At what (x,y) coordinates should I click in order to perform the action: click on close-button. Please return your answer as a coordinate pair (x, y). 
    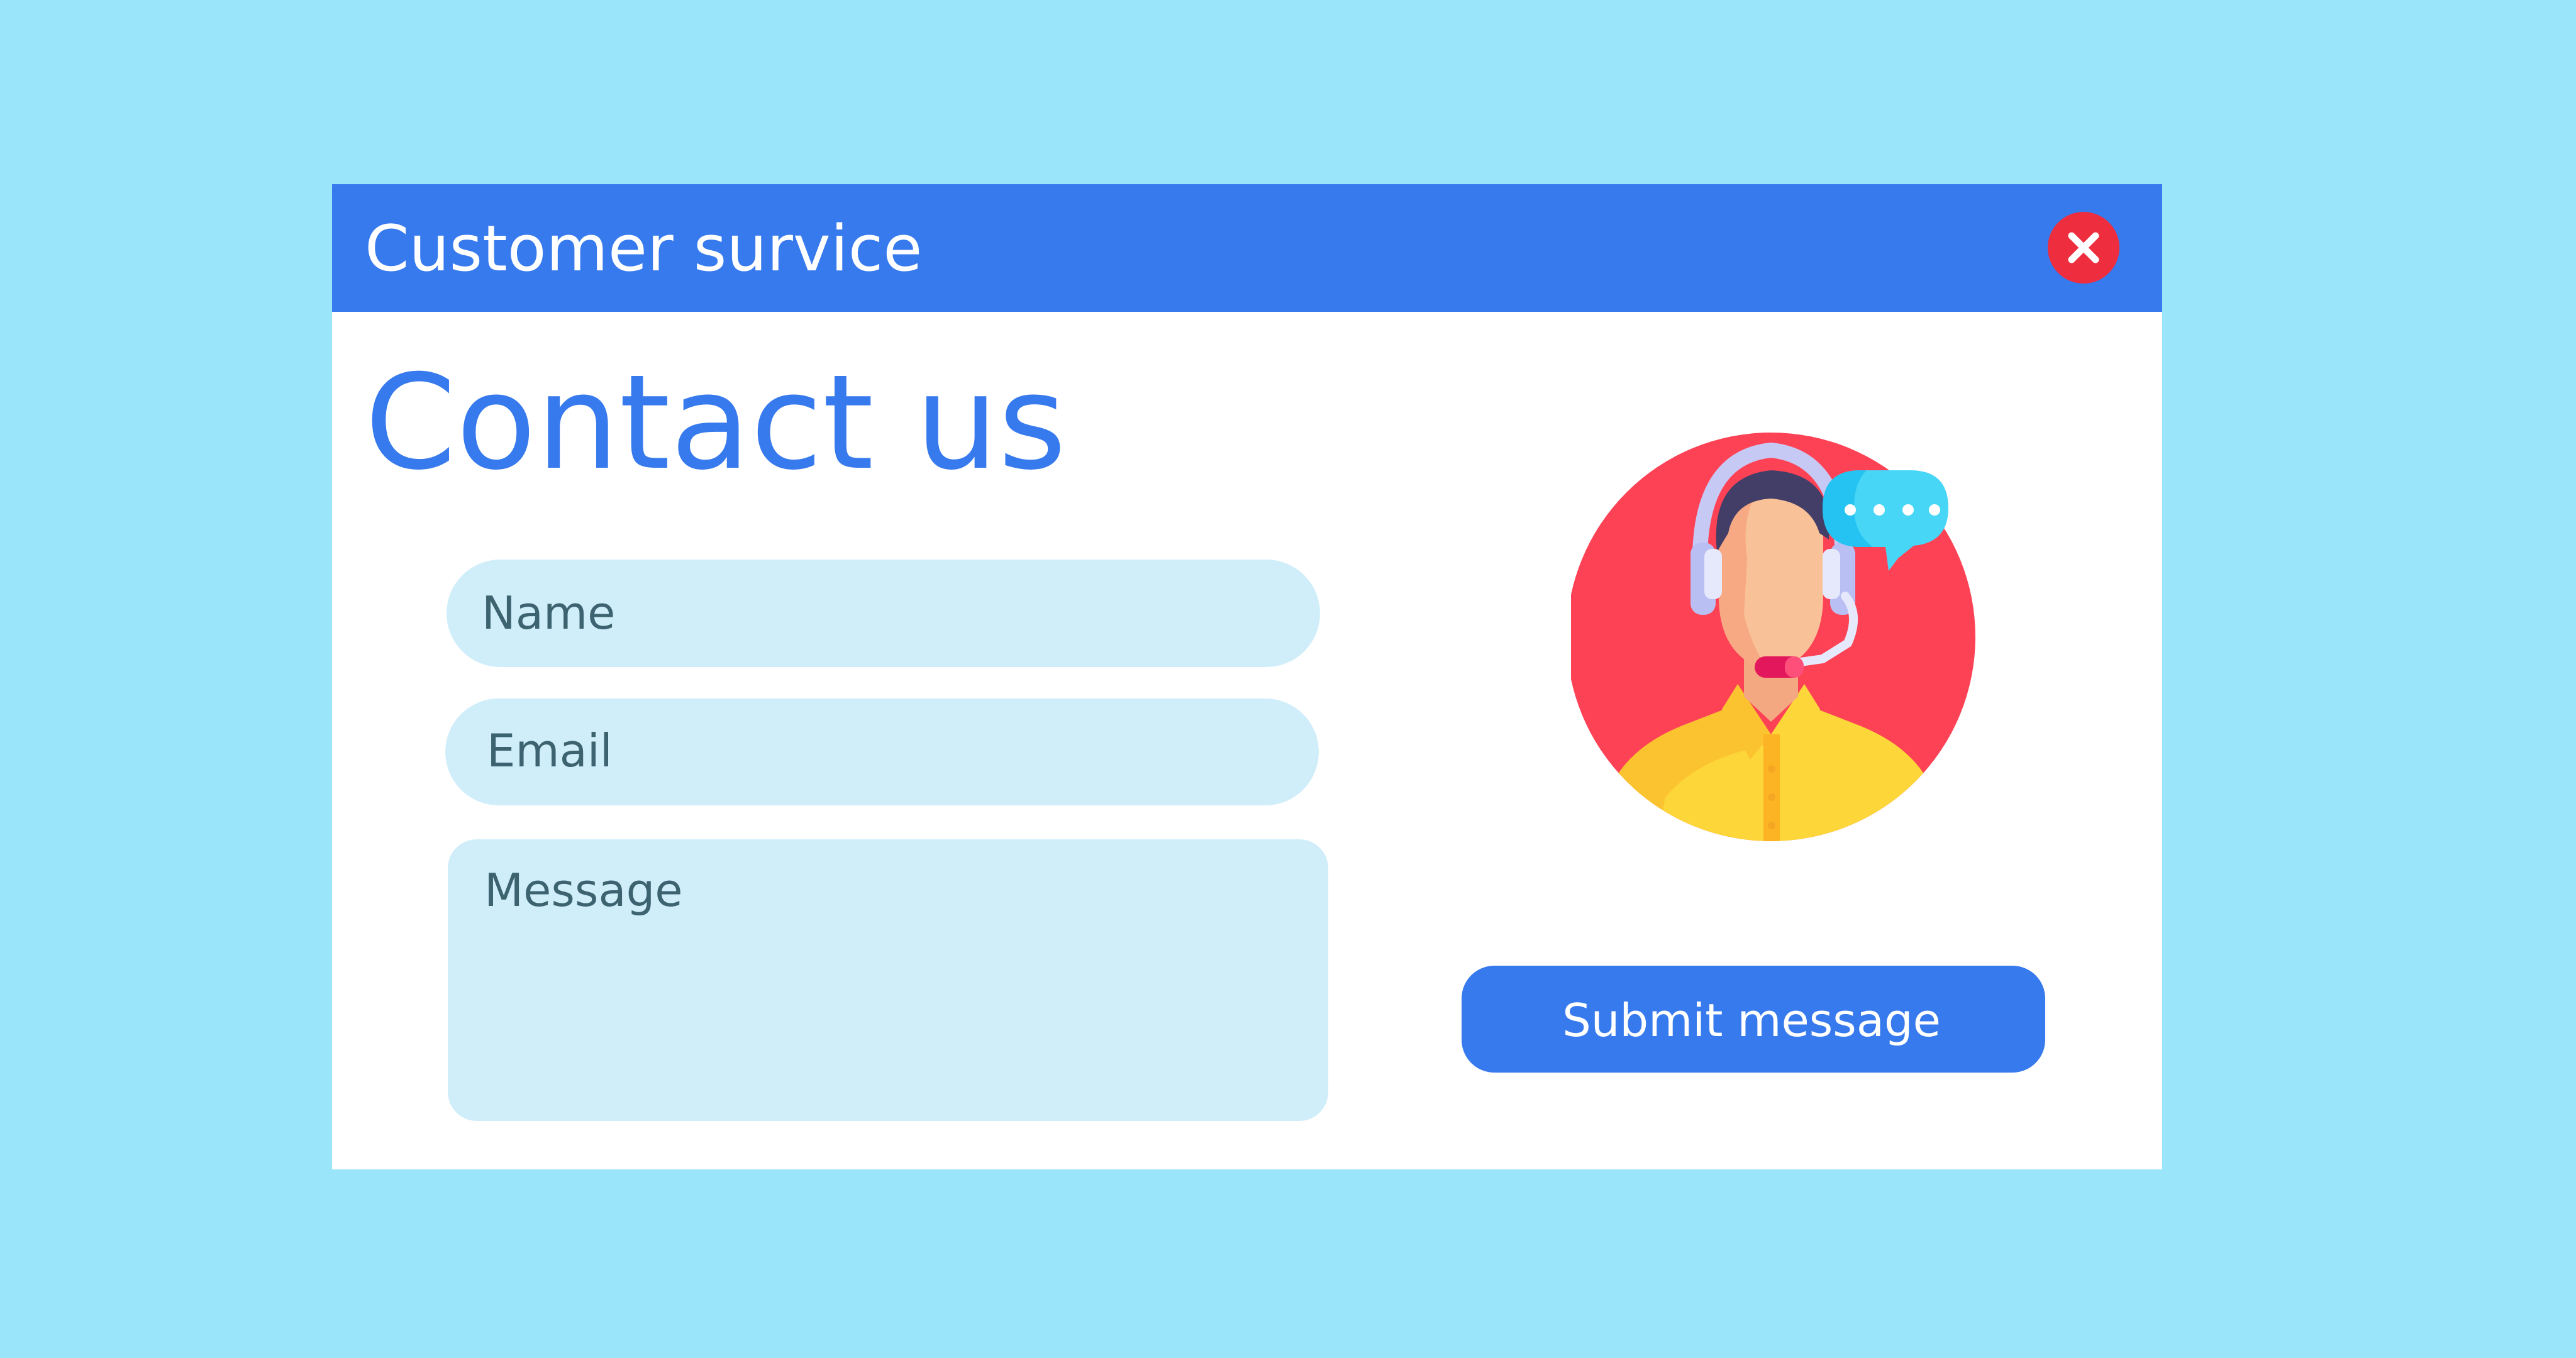
    Looking at the image, I should click on (2083, 248).